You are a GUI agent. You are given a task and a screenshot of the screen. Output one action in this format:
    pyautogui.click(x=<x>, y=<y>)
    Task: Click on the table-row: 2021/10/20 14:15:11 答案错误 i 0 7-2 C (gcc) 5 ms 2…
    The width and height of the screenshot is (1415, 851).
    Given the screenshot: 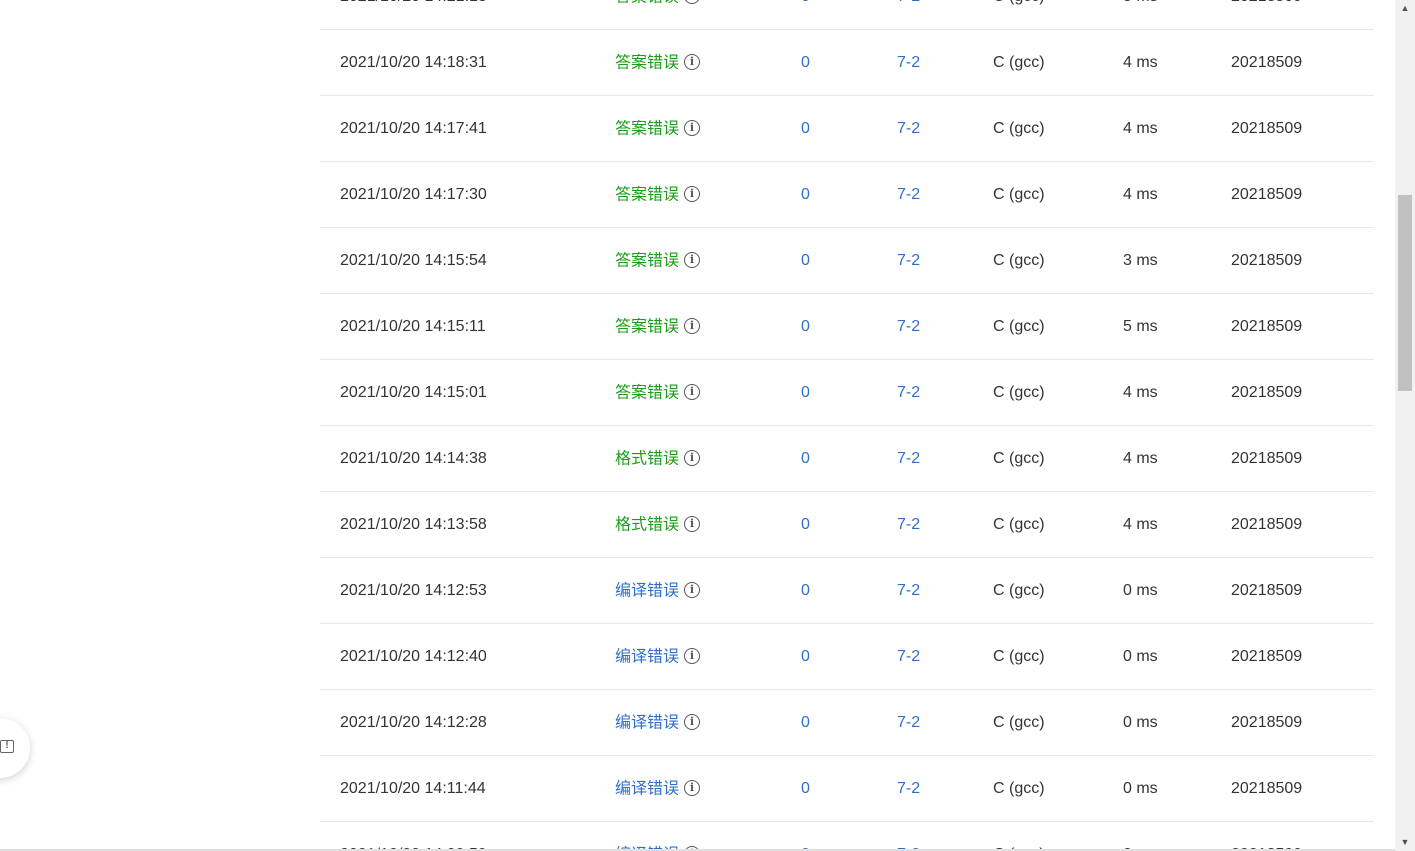 What is the action you would take?
    pyautogui.click(x=847, y=327)
    